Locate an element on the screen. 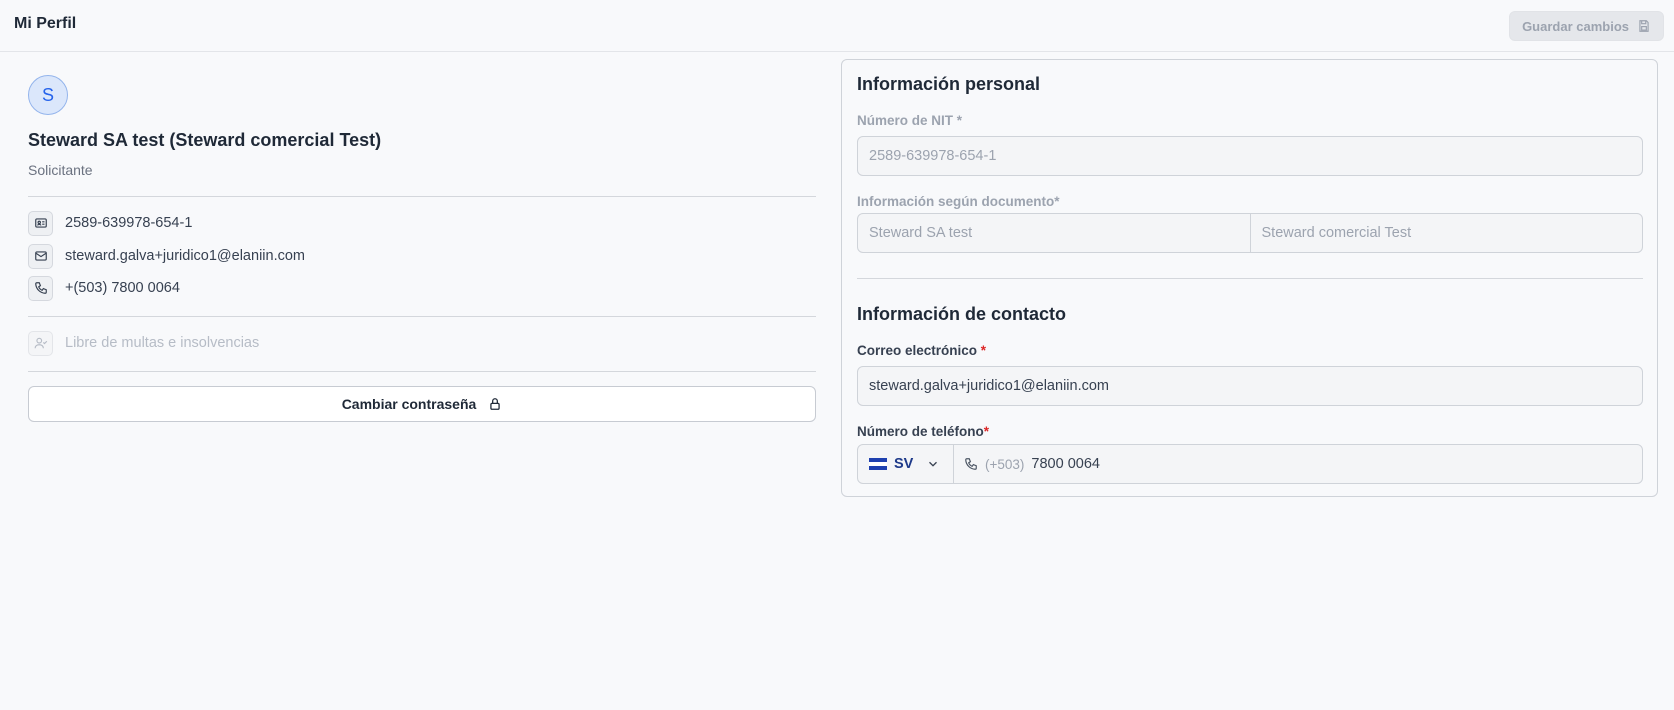 Image resolution: width=1674 pixels, height=710 pixels. status-row: Libre de multas e insolvencias is located at coordinates (143, 343).